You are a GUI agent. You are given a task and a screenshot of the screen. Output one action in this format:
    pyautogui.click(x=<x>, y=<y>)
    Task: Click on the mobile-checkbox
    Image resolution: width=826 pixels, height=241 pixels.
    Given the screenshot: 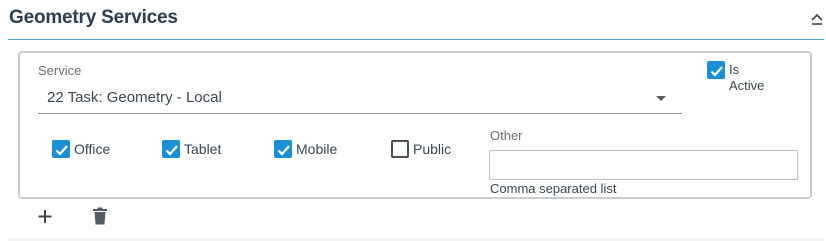 What is the action you would take?
    pyautogui.click(x=283, y=149)
    